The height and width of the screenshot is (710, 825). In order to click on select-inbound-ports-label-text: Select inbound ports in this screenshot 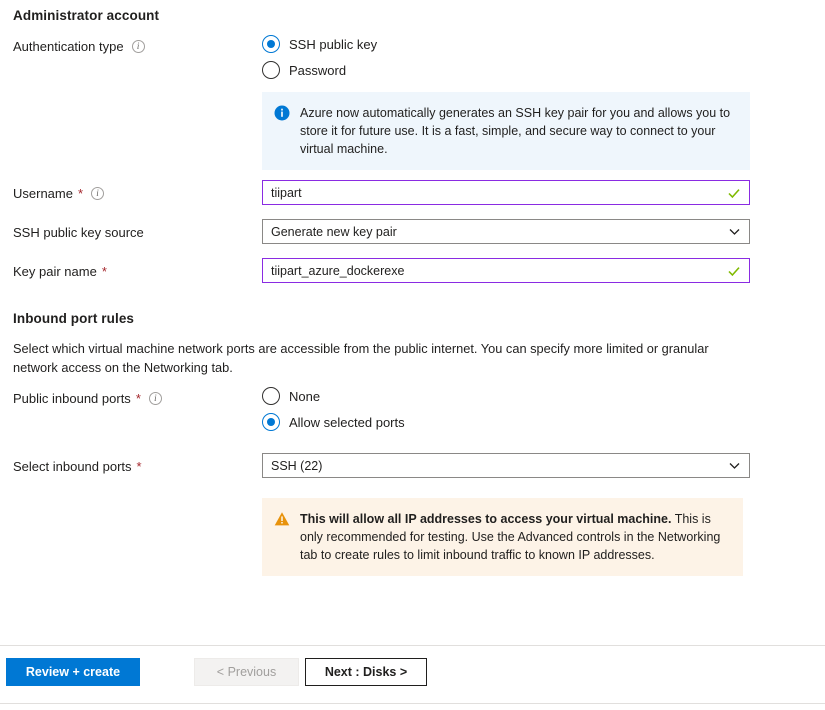, I will do `click(72, 466)`.